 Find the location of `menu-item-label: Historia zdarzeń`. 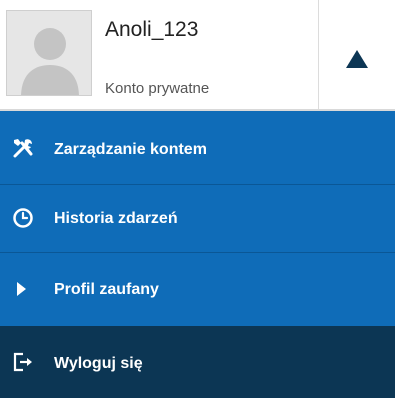

menu-item-label: Historia zdarzeń is located at coordinates (116, 218).